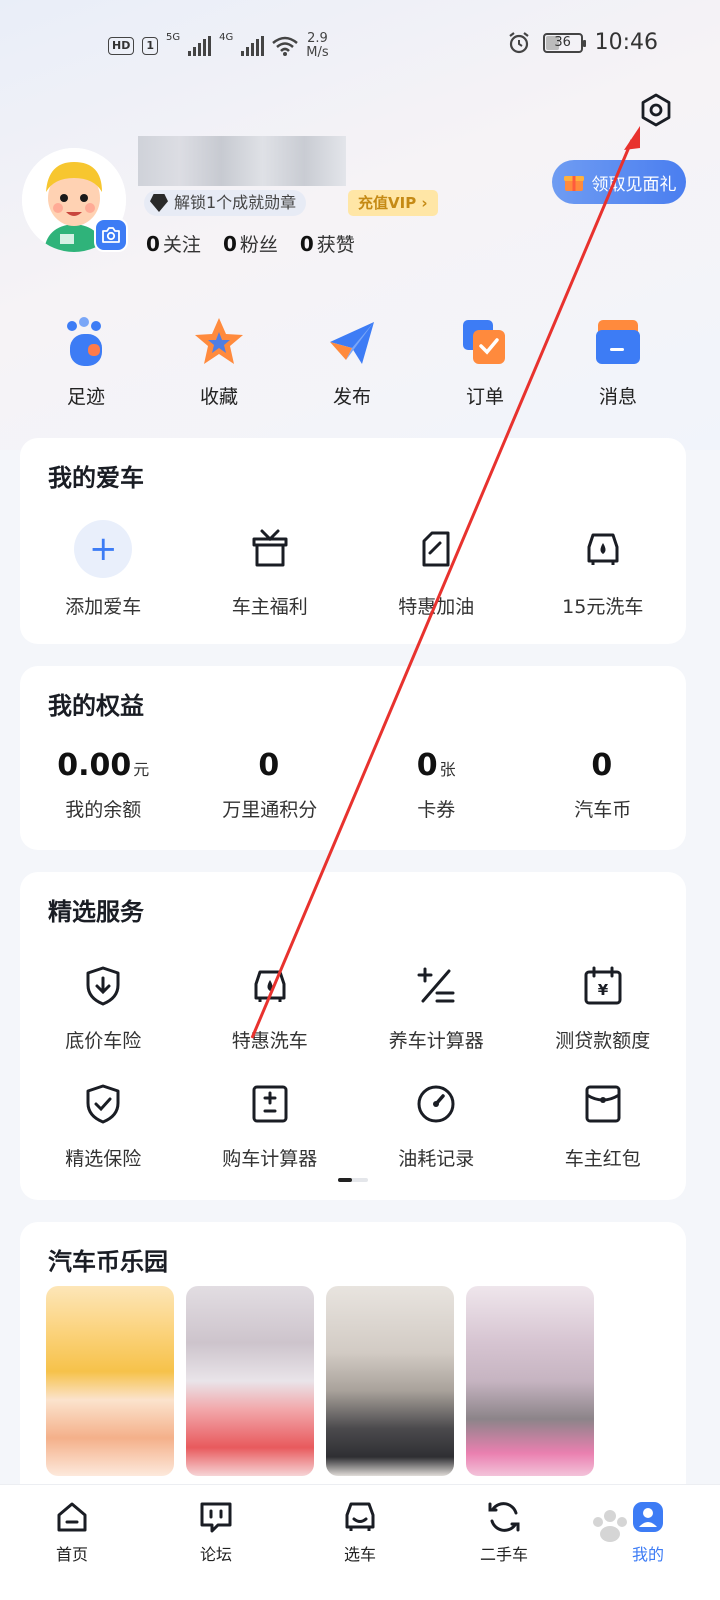 This screenshot has width=720, height=1600. Describe the element at coordinates (617, 397) in the screenshot. I see `quick-action-label: 消息` at that location.